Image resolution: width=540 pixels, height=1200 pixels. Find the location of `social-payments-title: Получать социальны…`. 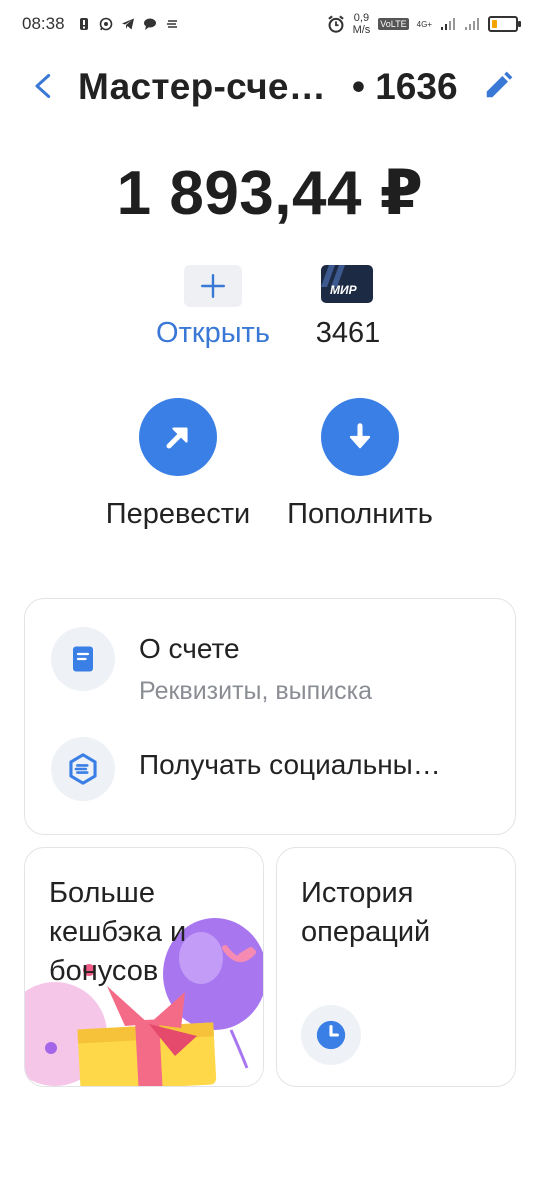

social-payments-title: Получать социальны… is located at coordinates (290, 764).